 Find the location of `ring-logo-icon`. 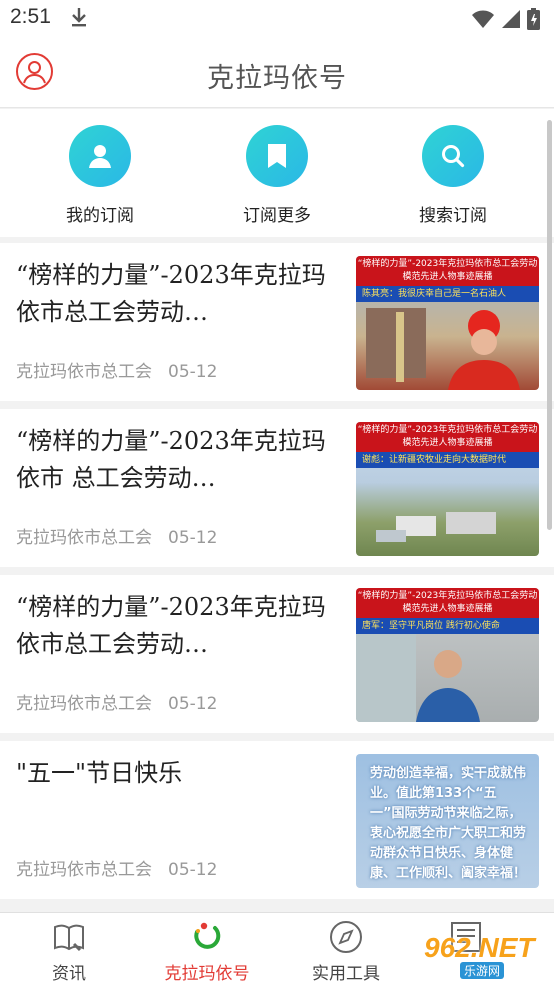

ring-logo-icon is located at coordinates (207, 937).